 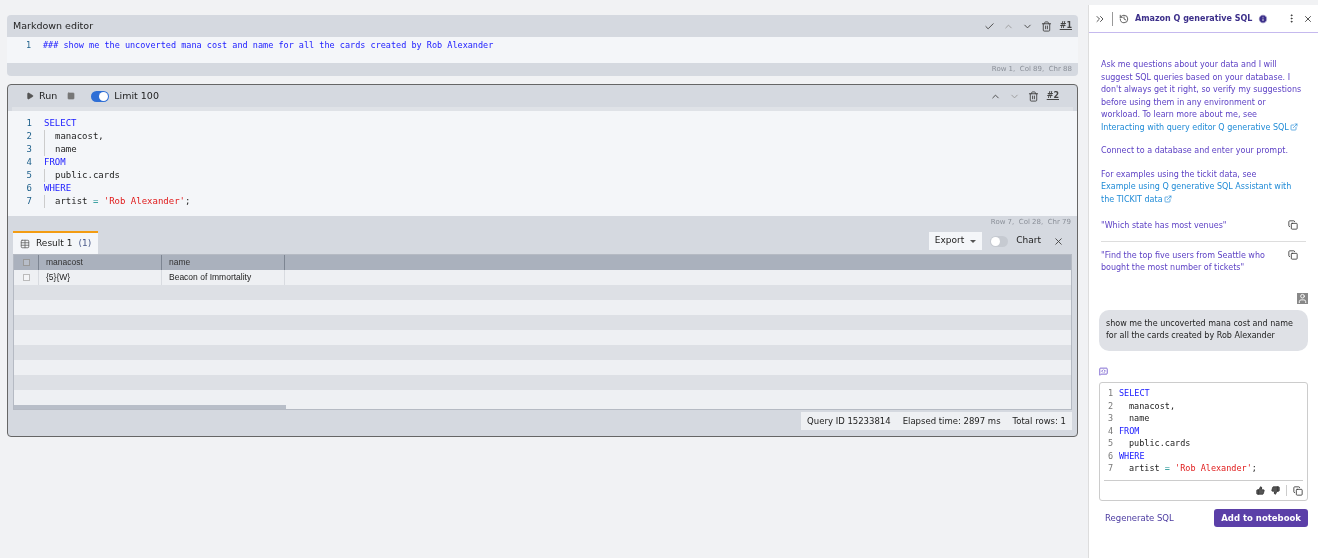 What do you see at coordinates (1203, 96) in the screenshot?
I see `intro-paragraph: Ask me questions about your data and I will suggest SQL queries based on your database. I don't always get it right, so verify my suggestions before using them in any environment or workload. To learn more about me, see Interacting with query editor Q generative SQL` at bounding box center [1203, 96].